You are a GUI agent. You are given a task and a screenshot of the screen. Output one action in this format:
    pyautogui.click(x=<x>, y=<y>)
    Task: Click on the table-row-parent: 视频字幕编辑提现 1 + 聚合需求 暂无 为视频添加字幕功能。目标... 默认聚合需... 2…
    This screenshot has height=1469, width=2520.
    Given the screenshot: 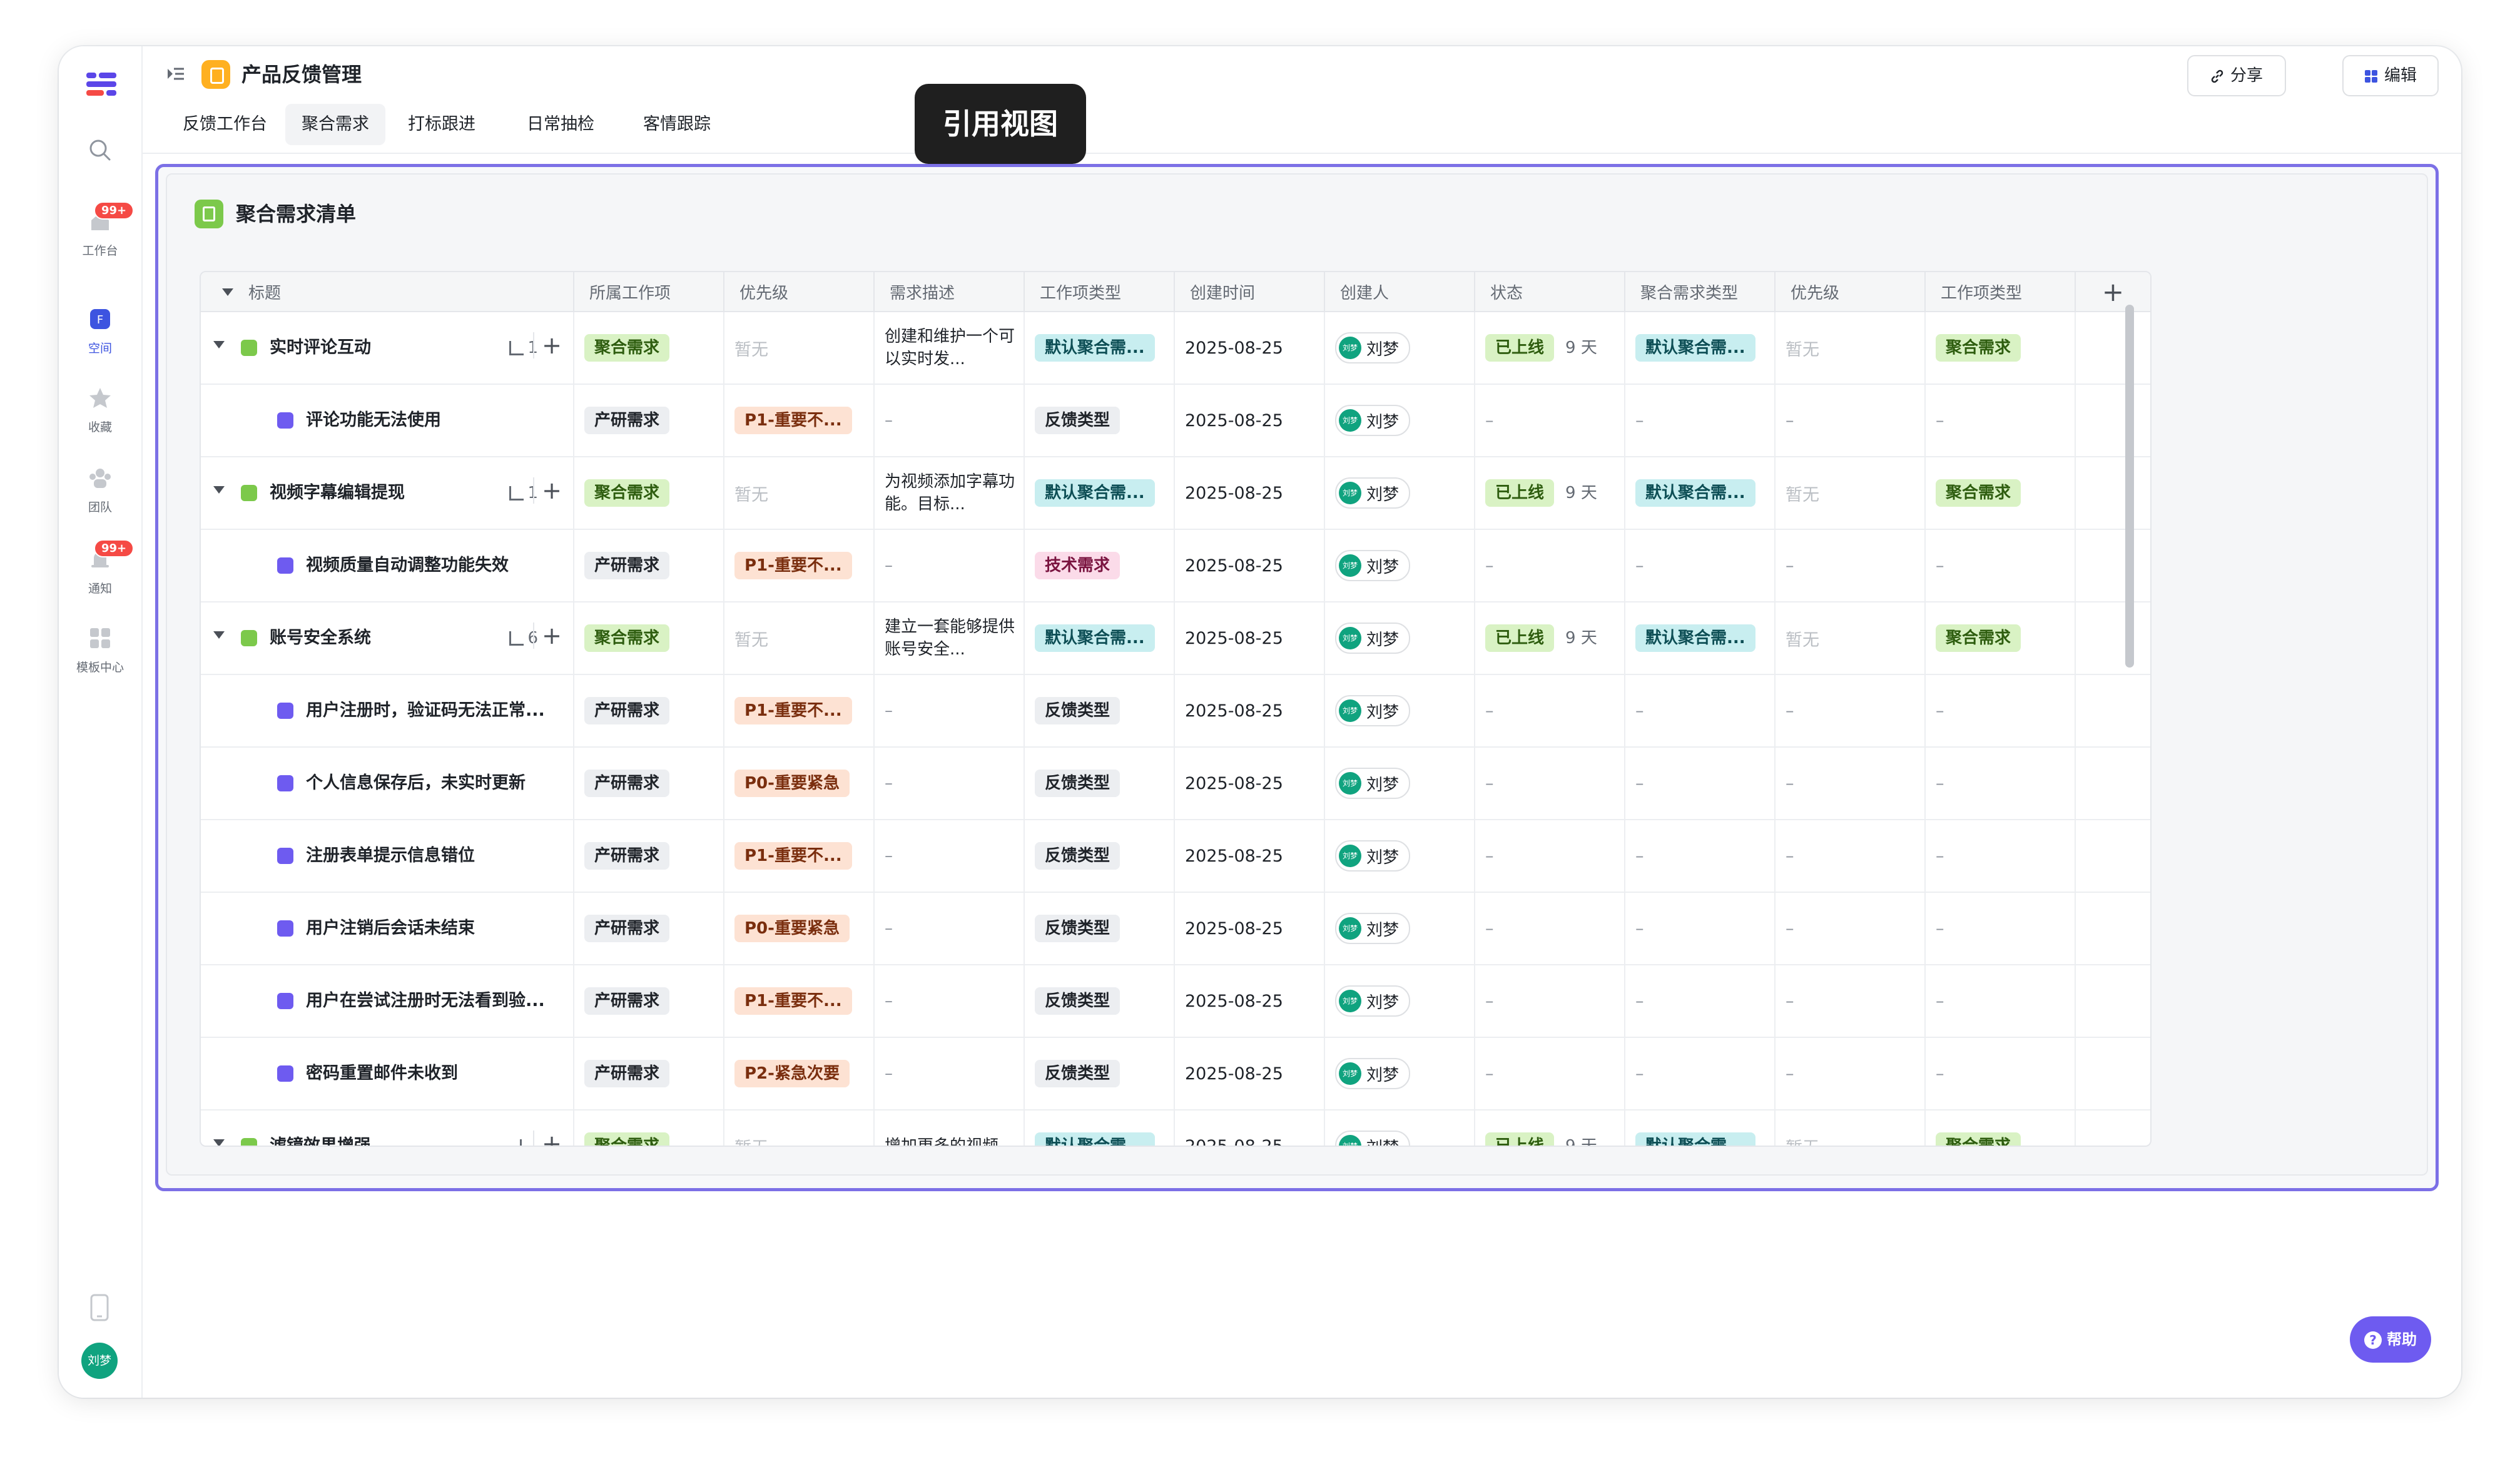 What is the action you would take?
    pyautogui.click(x=1175, y=493)
    